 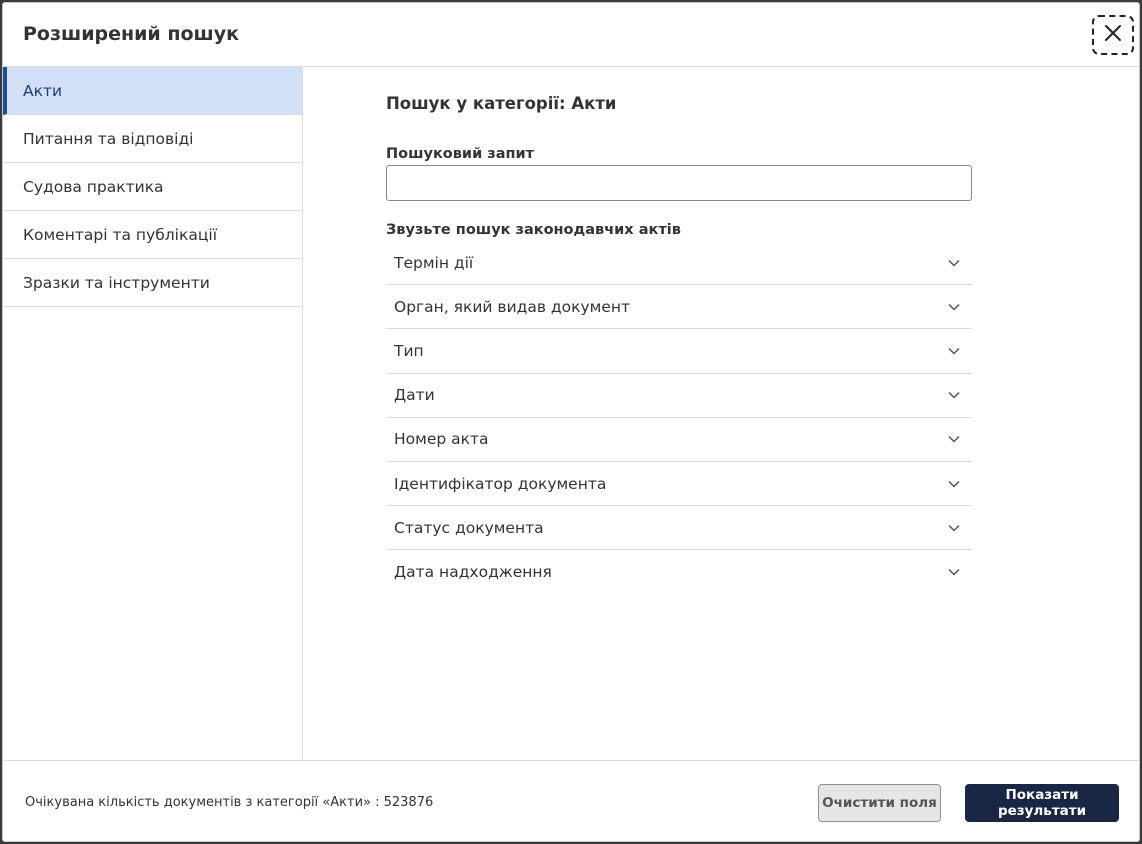 I want to click on filter-document-status: Статус документа, so click(x=679, y=528).